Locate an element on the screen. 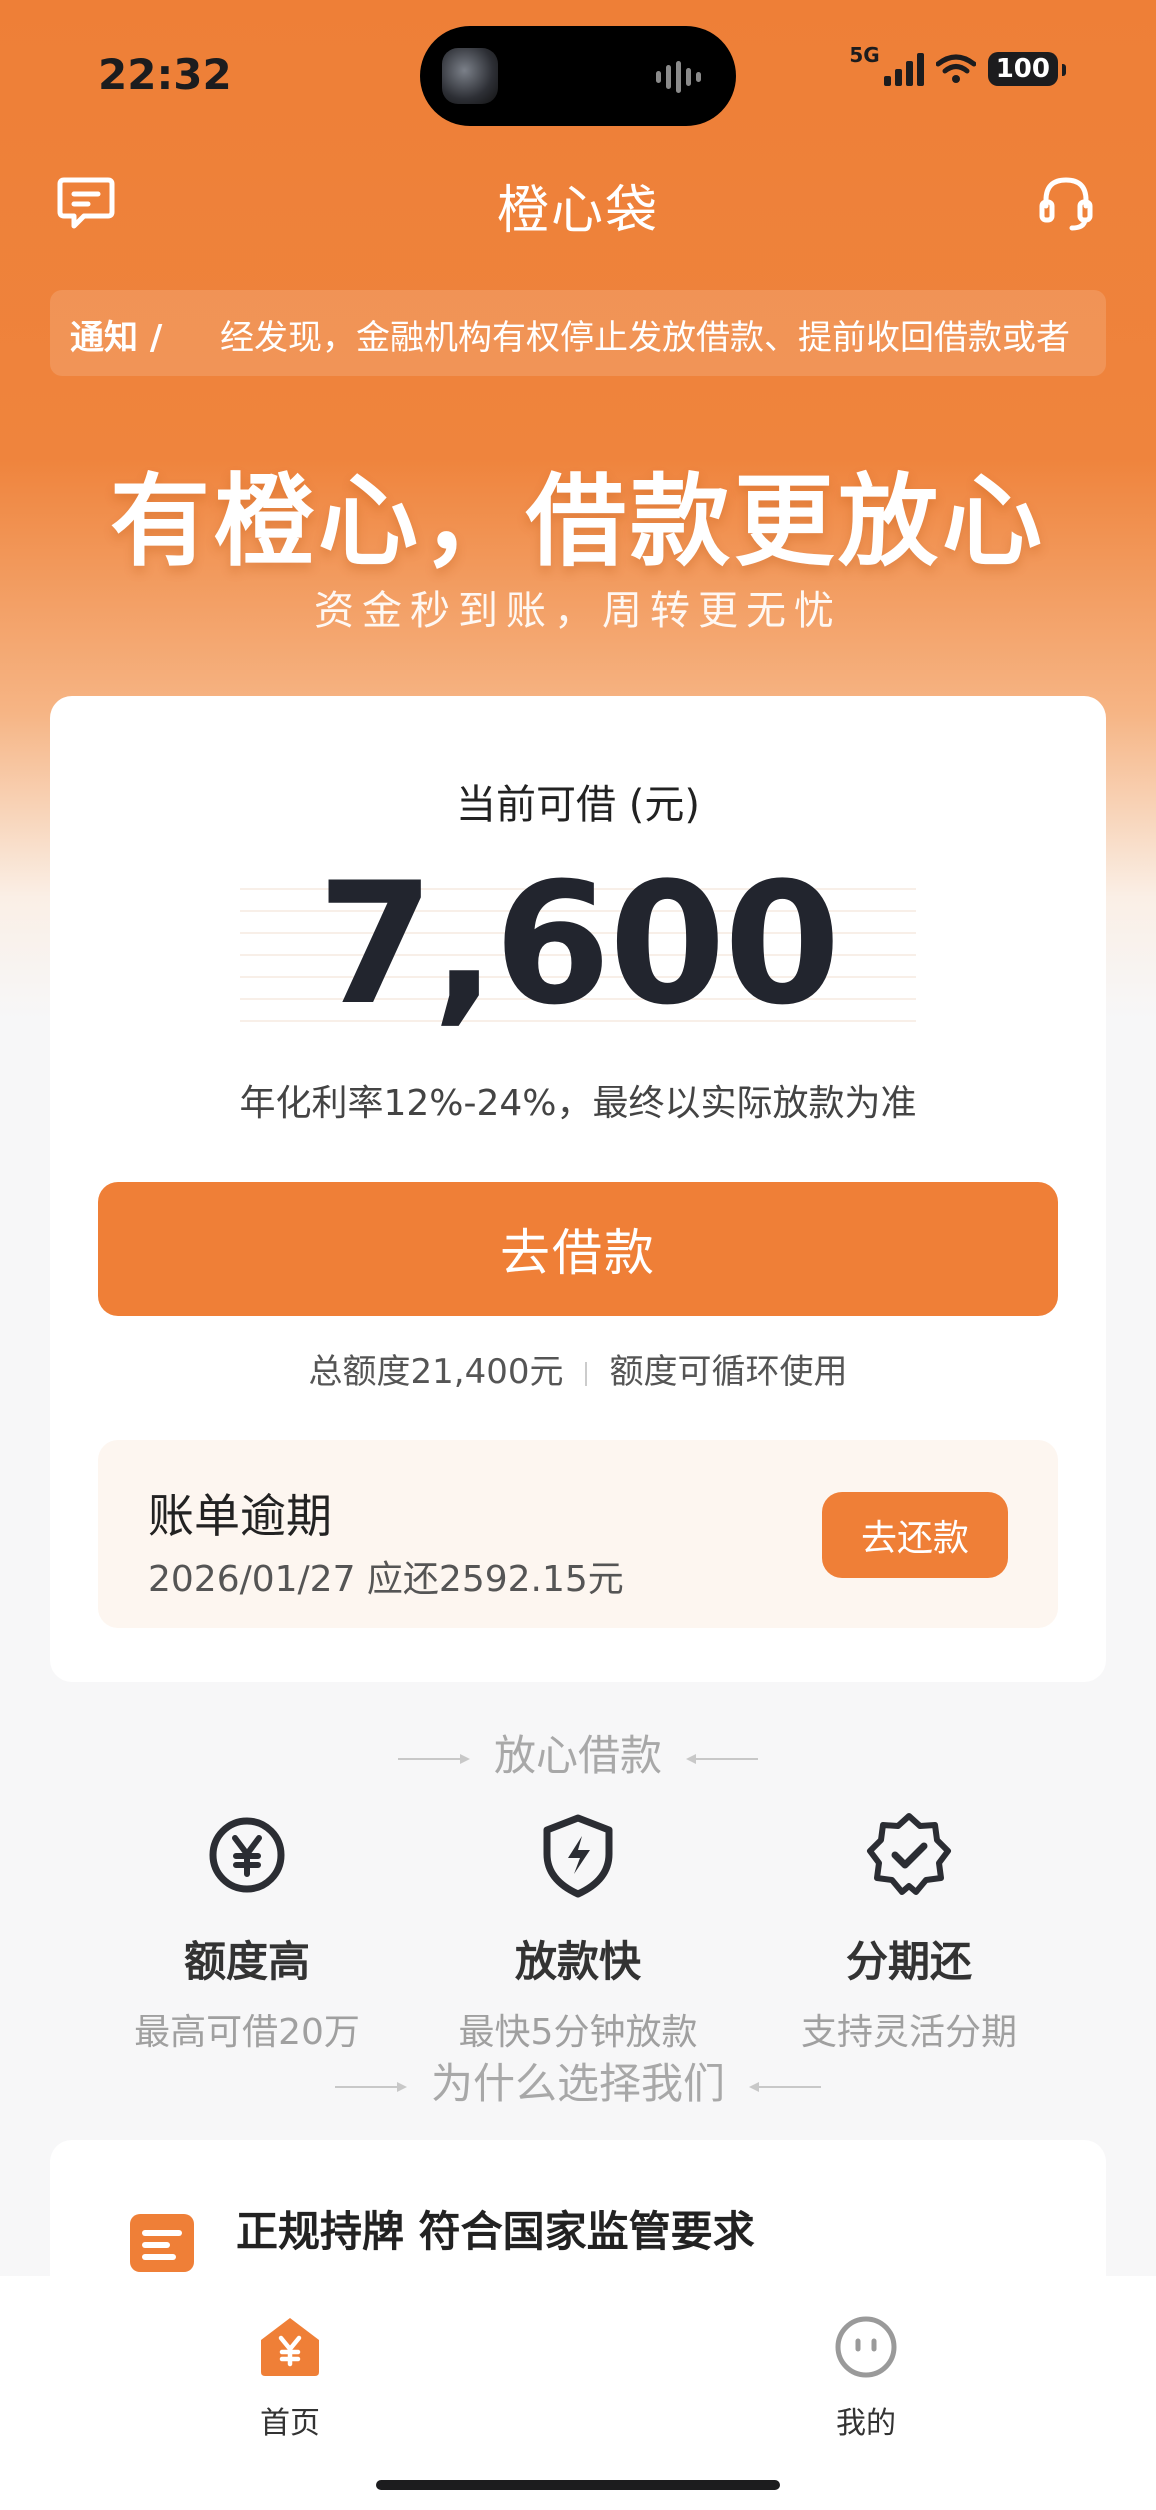 The height and width of the screenshot is (2510, 1156). tab-home: 首页 is located at coordinates (290, 2378).